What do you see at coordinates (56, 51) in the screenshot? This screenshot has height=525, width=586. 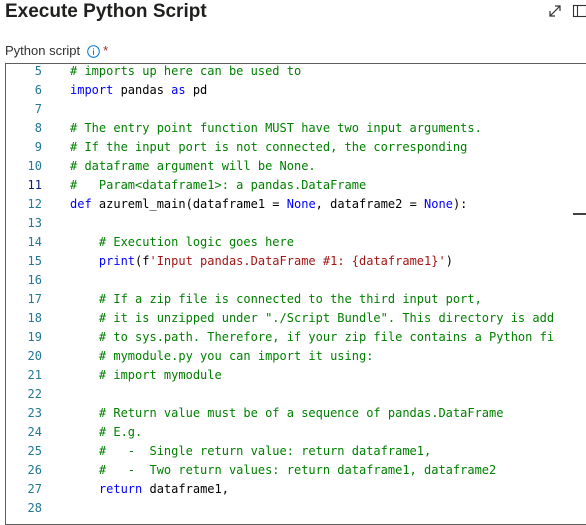 I see `python-script-field-label: Python script *` at bounding box center [56, 51].